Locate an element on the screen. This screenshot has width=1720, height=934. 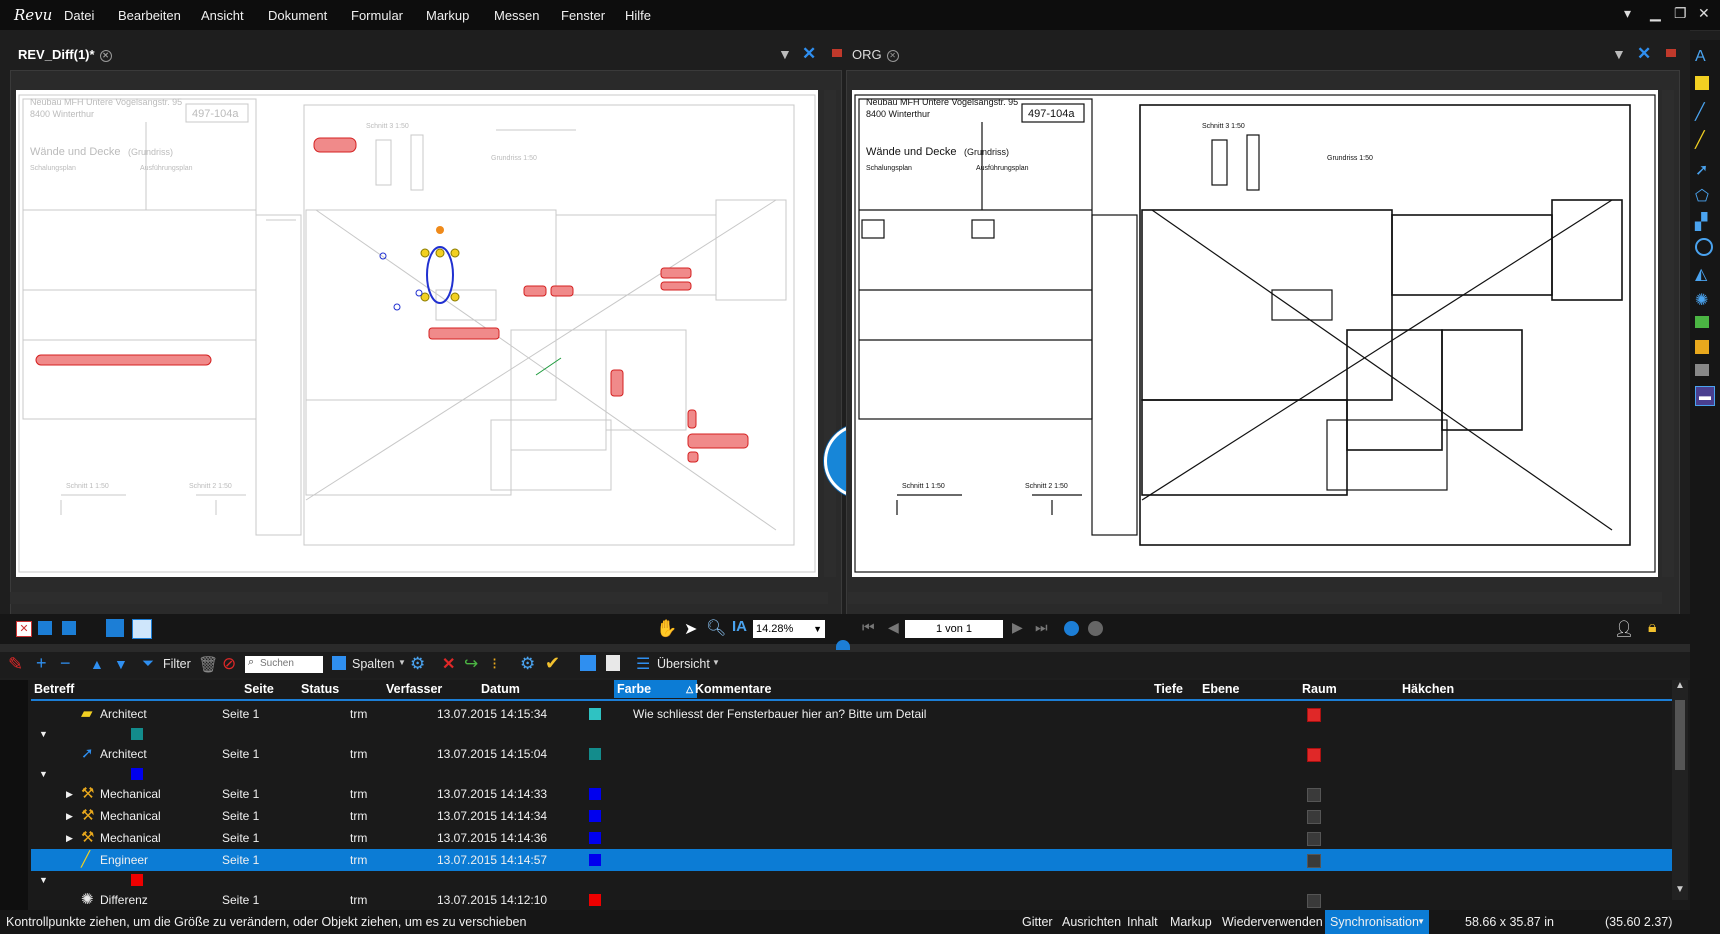
splitter-handle-icon is located at coordinates (843, 645).